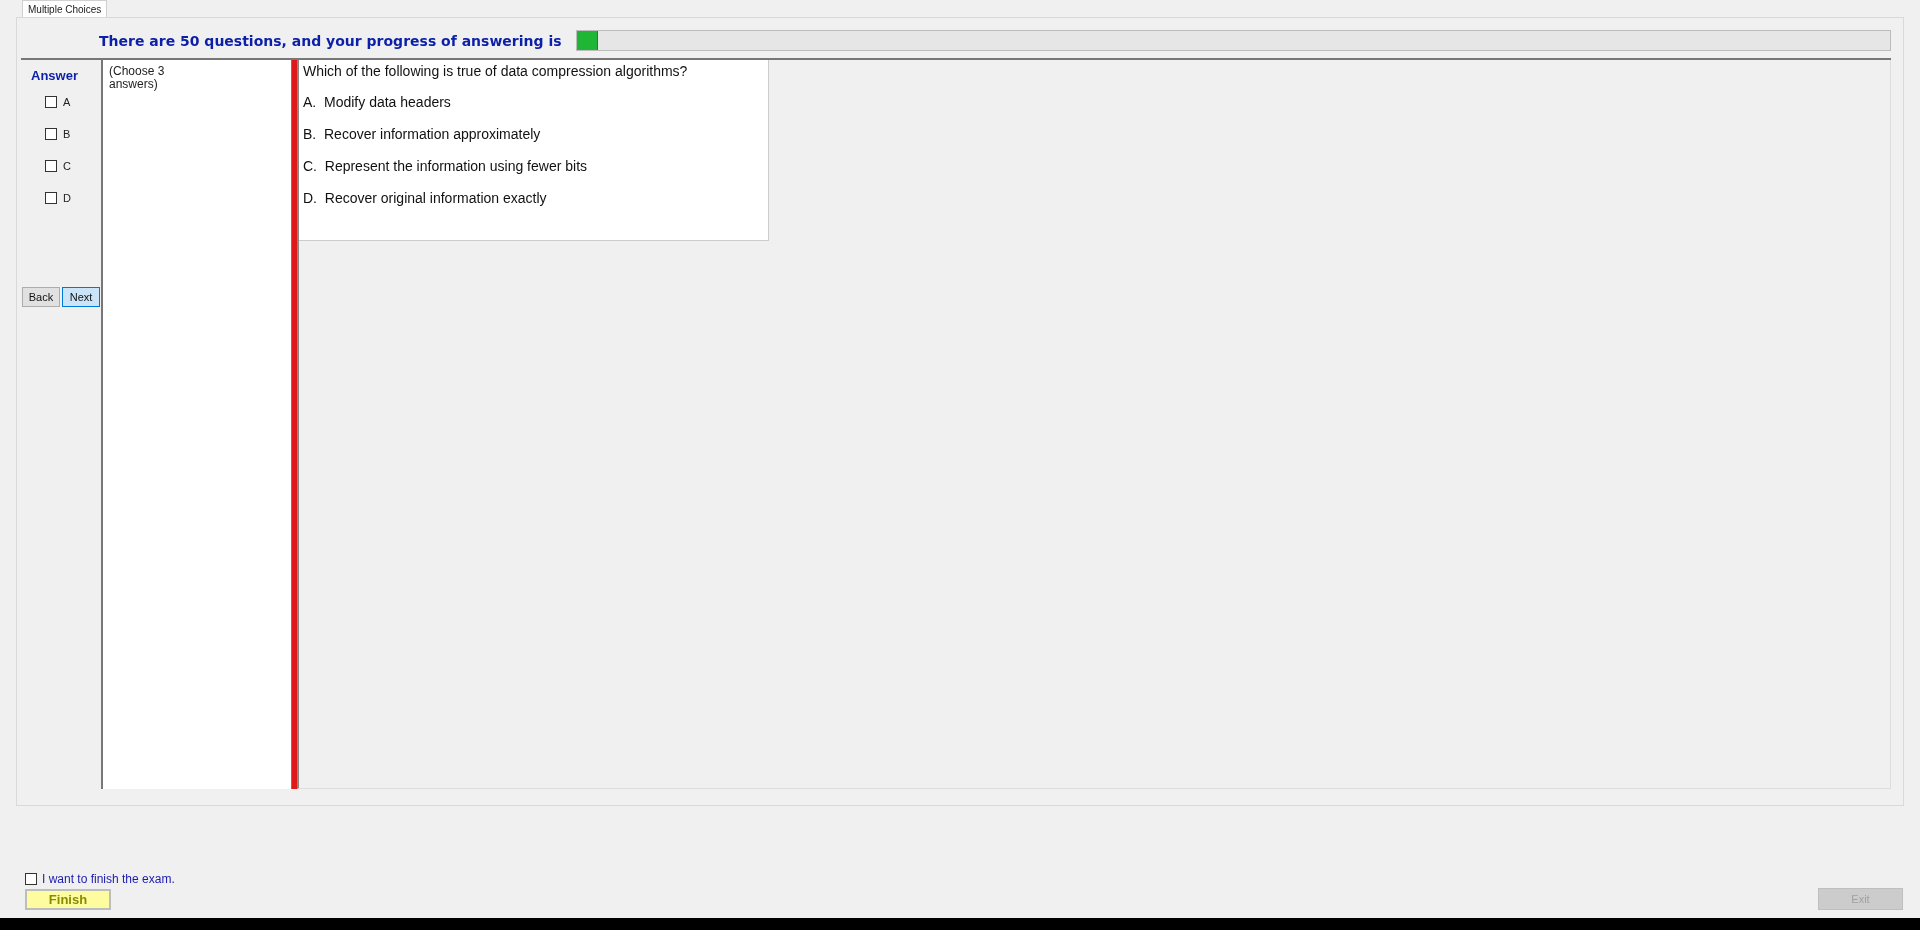  I want to click on finish-confirm-label: I want to finish the exam., so click(108, 879).